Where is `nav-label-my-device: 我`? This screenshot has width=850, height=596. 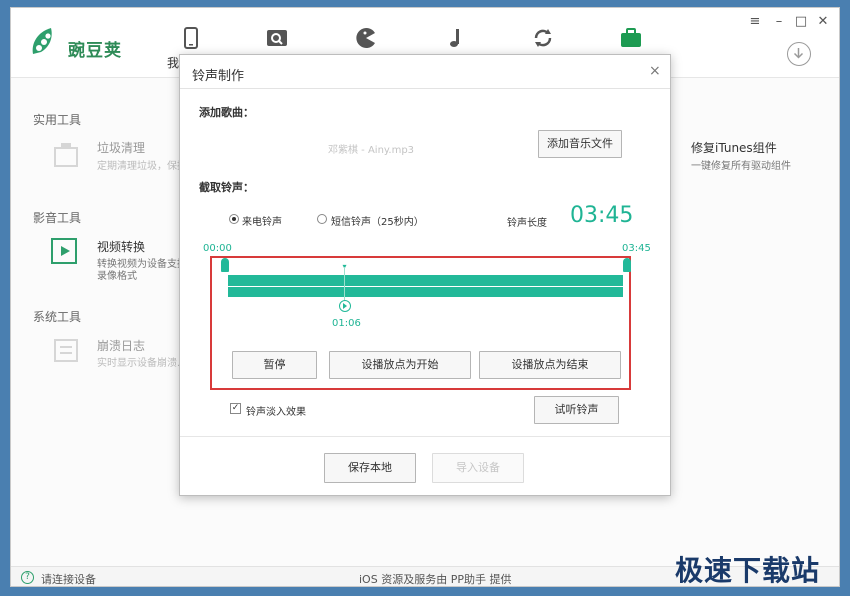
nav-label-my-device: 我 is located at coordinates (173, 62).